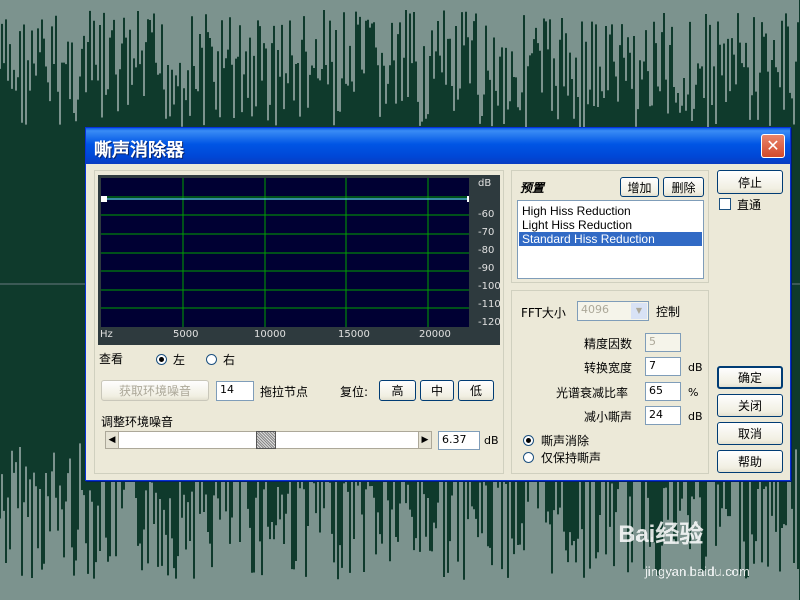 The width and height of the screenshot is (800, 600). Describe the element at coordinates (489, 322) in the screenshot. I see `db-tick: -120` at that location.